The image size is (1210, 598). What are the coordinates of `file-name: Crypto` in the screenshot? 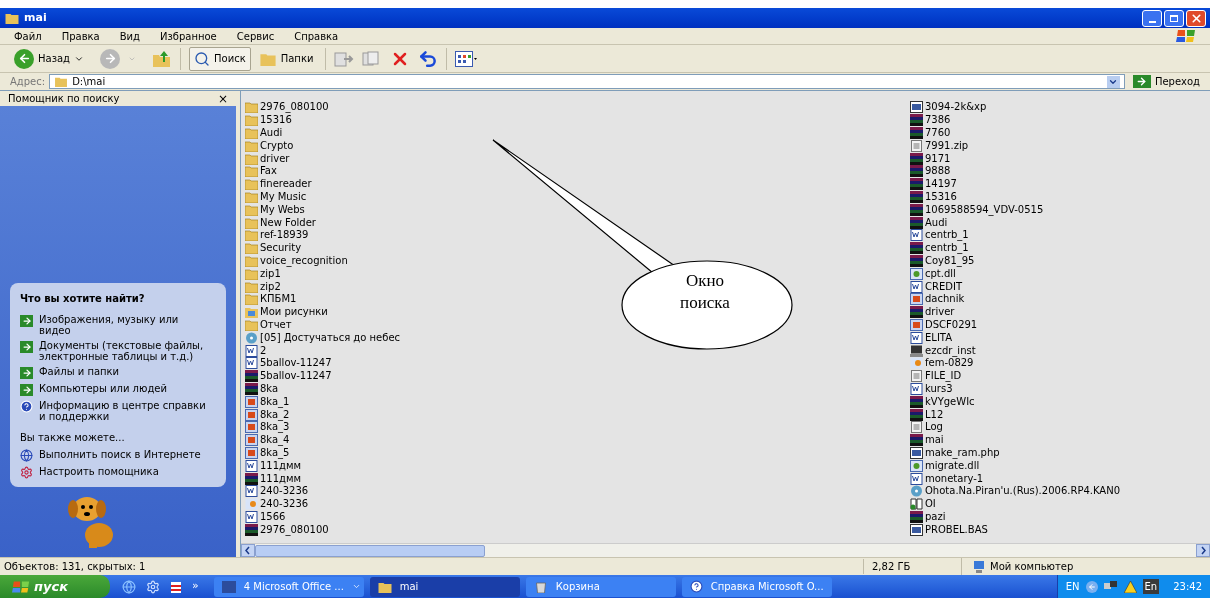 It's located at (277, 145).